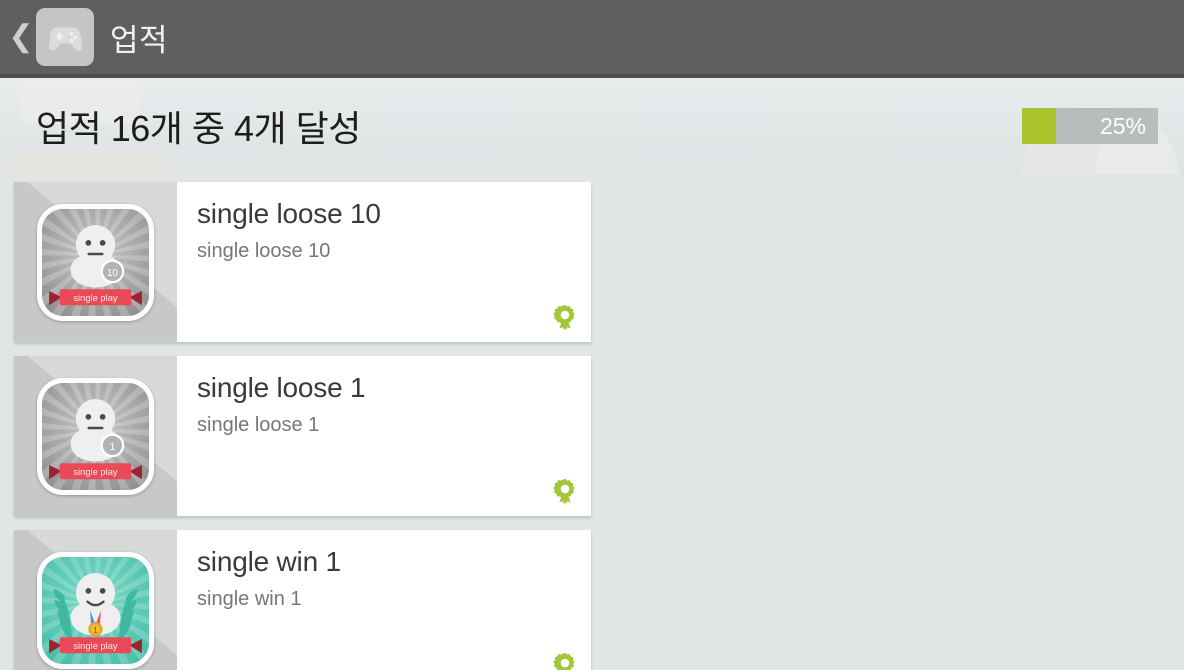 The height and width of the screenshot is (670, 1184). What do you see at coordinates (289, 213) in the screenshot?
I see `achievement-title: single loose 10` at bounding box center [289, 213].